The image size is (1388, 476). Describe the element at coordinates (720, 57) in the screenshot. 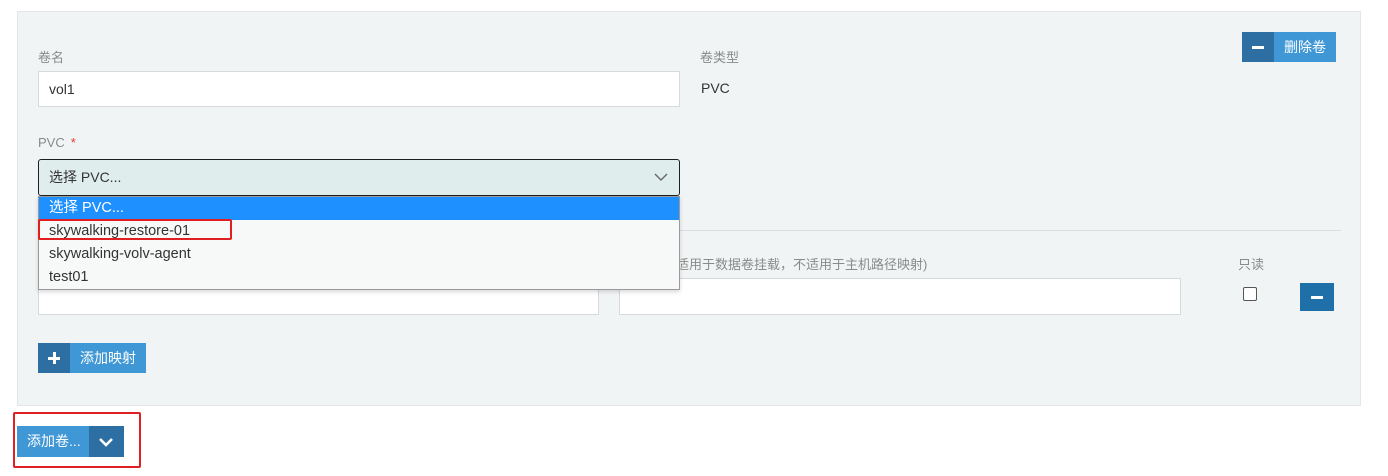

I see `volume-type-label: 卷类型` at that location.